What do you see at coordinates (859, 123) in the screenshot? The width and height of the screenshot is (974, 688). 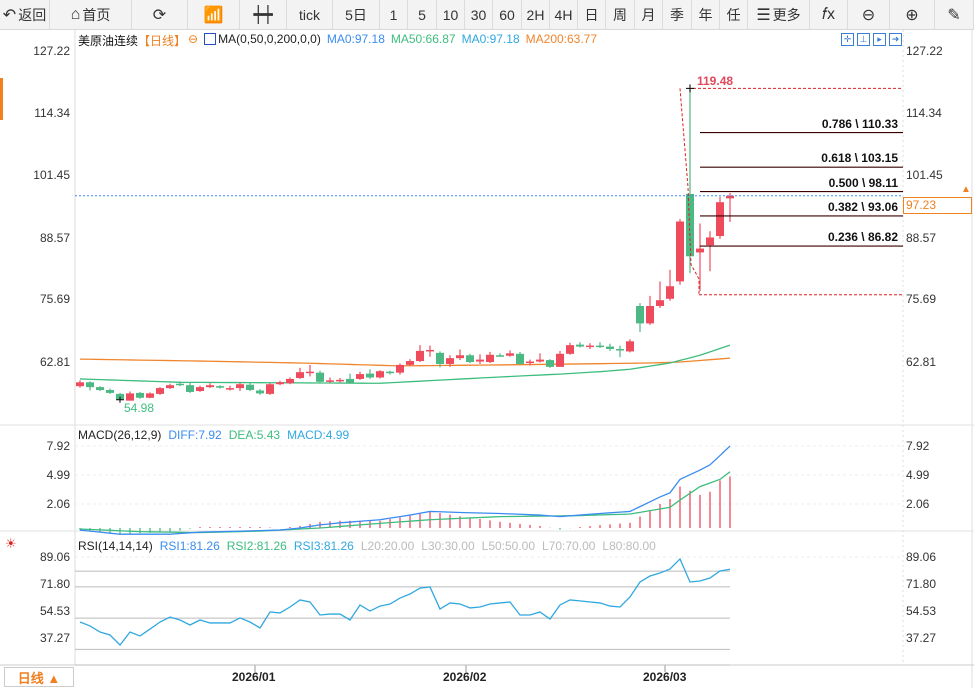 I see `fib-level-label: 0.786 \ 110.33` at bounding box center [859, 123].